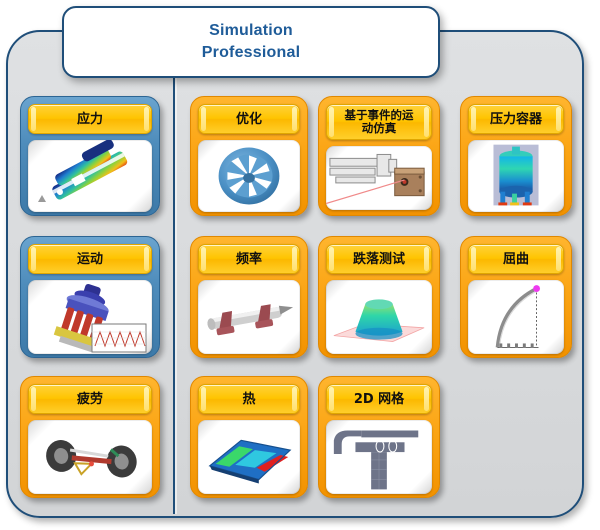 The width and height of the screenshot is (600, 530). I want to click on frequency-shaft-icon, so click(249, 317).